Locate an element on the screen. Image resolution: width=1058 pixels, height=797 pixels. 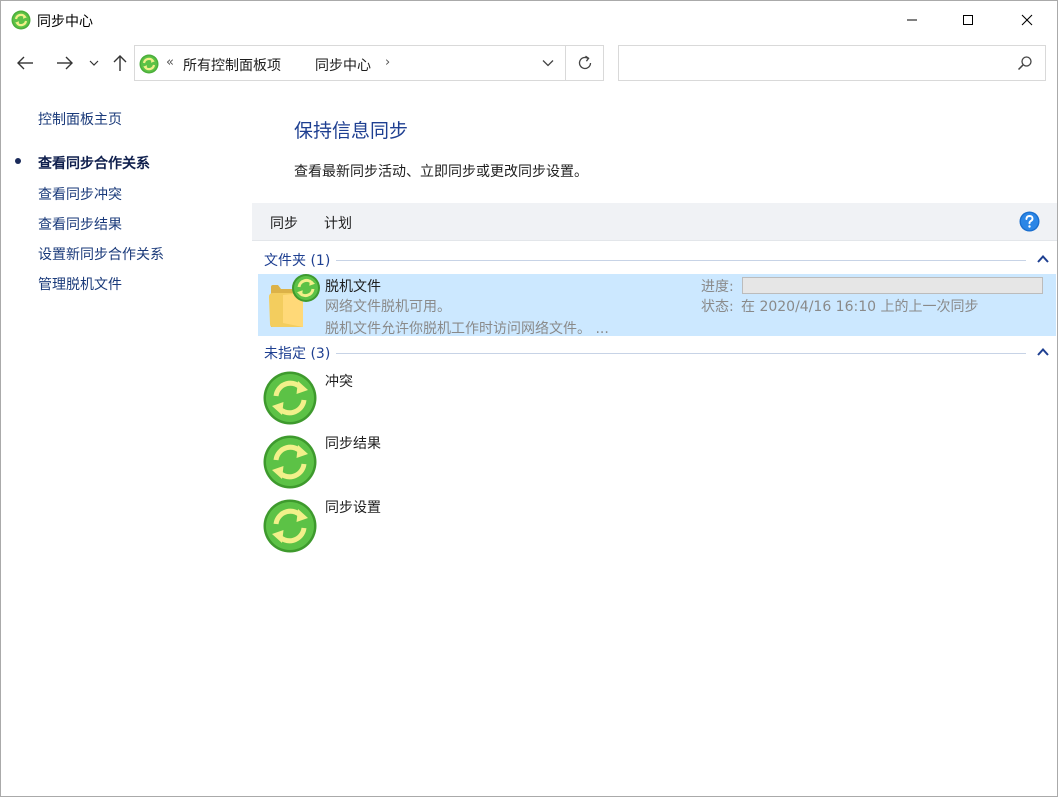
sync-settings-item: 同步设置 is located at coordinates (408, 527).